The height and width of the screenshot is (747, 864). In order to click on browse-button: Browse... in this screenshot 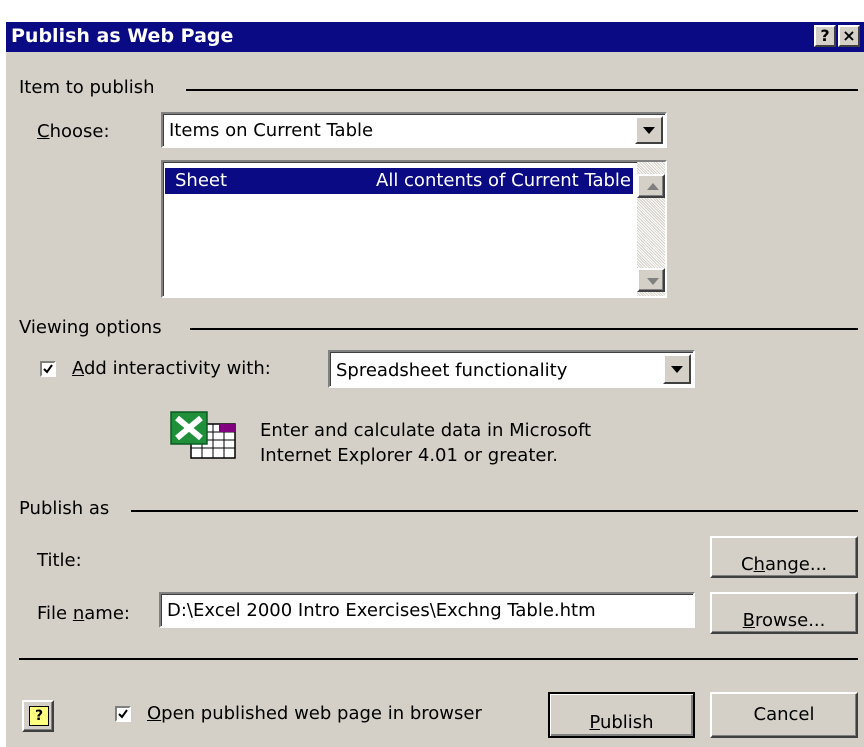, I will do `click(784, 613)`.